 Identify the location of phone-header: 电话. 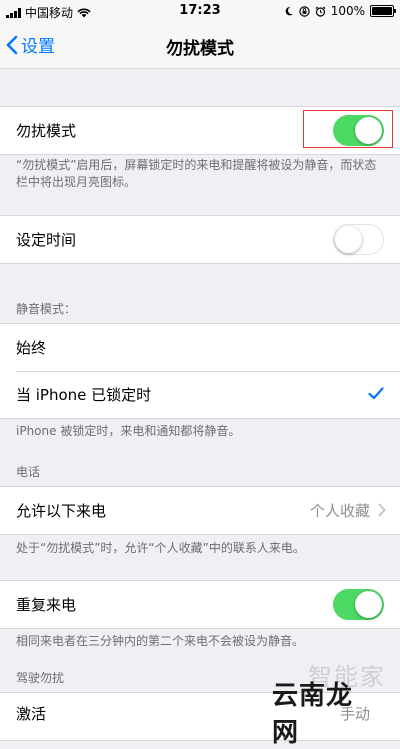
(28, 472).